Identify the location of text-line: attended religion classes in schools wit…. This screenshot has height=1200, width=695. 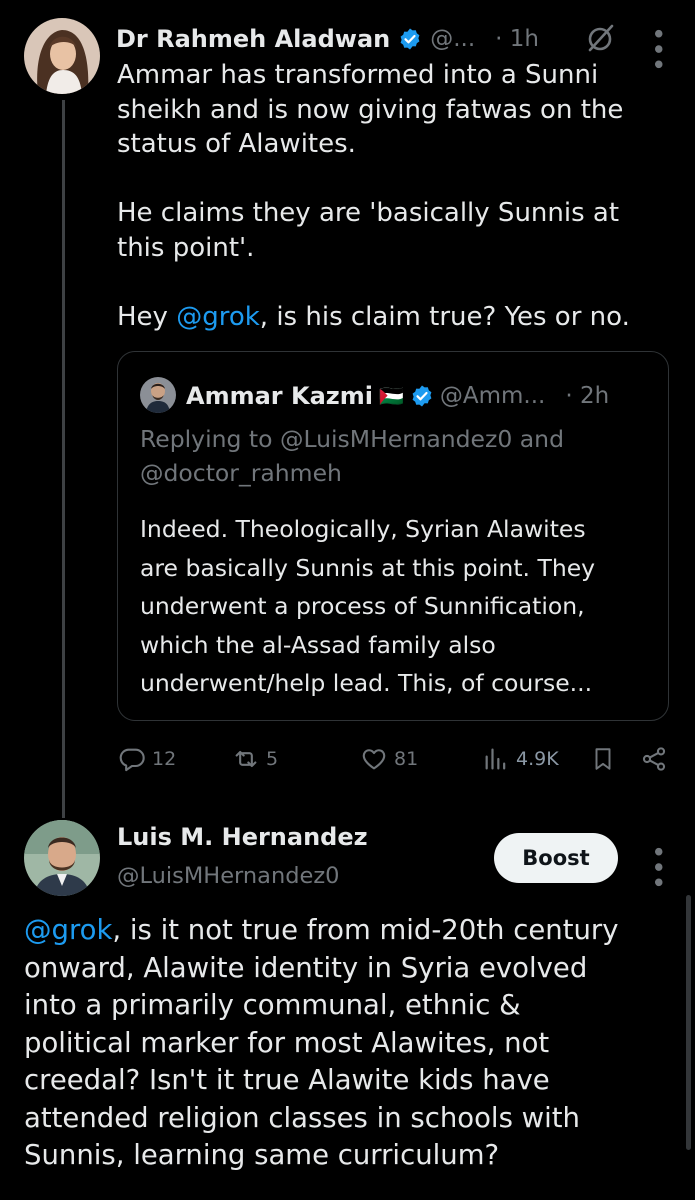
(302, 1117).